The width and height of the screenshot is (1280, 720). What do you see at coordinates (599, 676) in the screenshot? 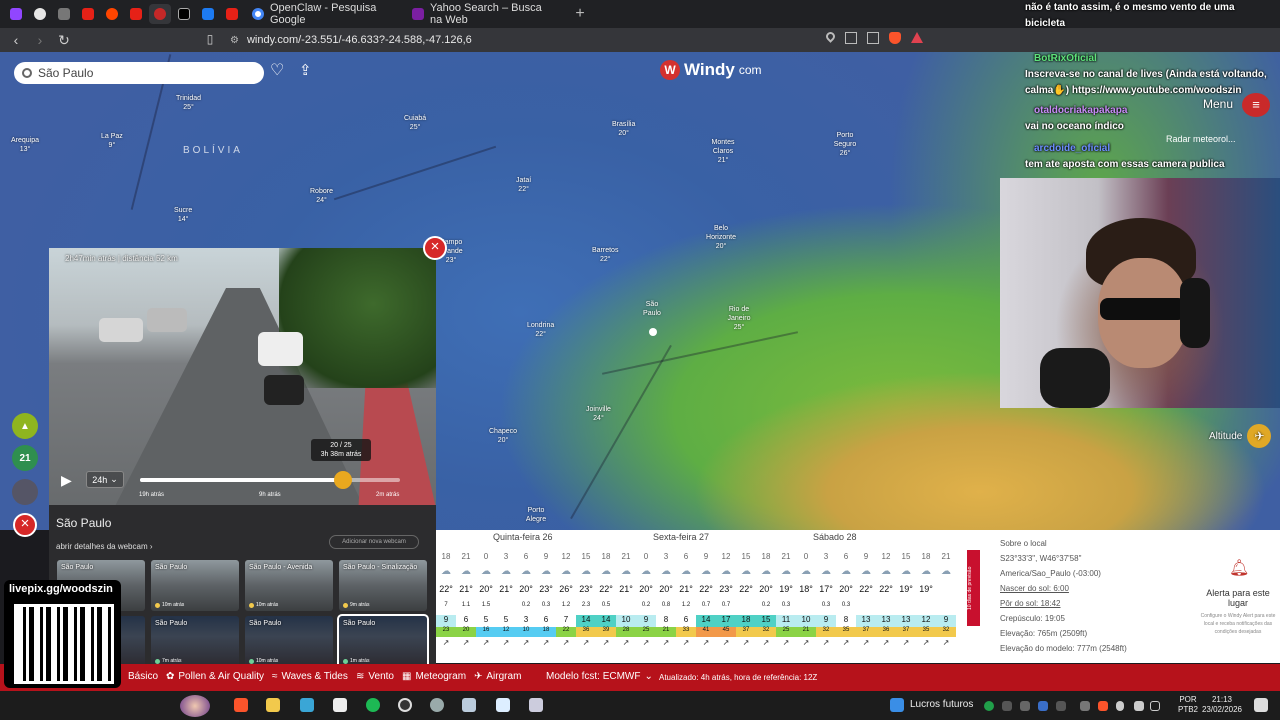
I see `model-select: Modelo fcst: ECMWF ⌄` at bounding box center [599, 676].